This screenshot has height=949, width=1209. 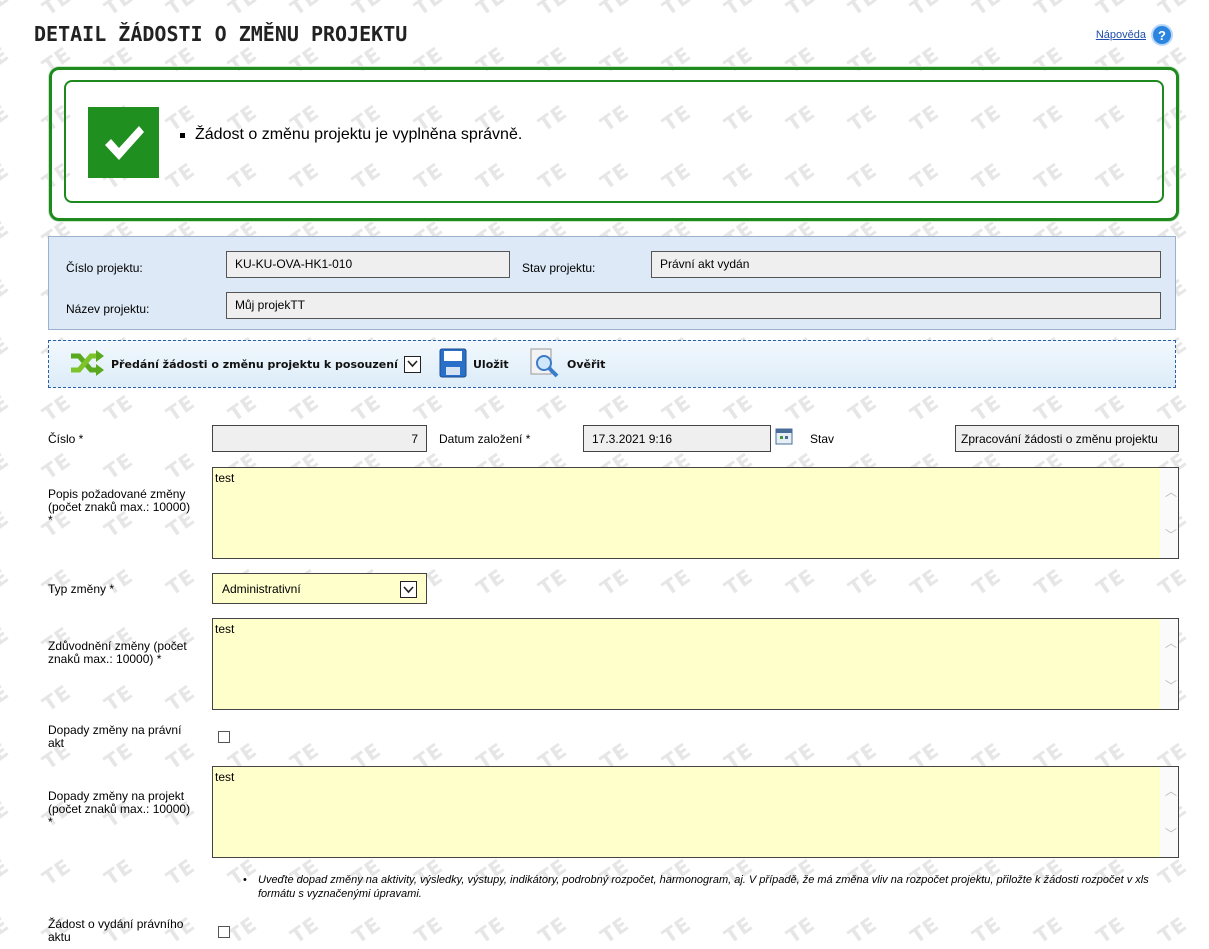 I want to click on checkmark-icon, so click(x=123, y=142).